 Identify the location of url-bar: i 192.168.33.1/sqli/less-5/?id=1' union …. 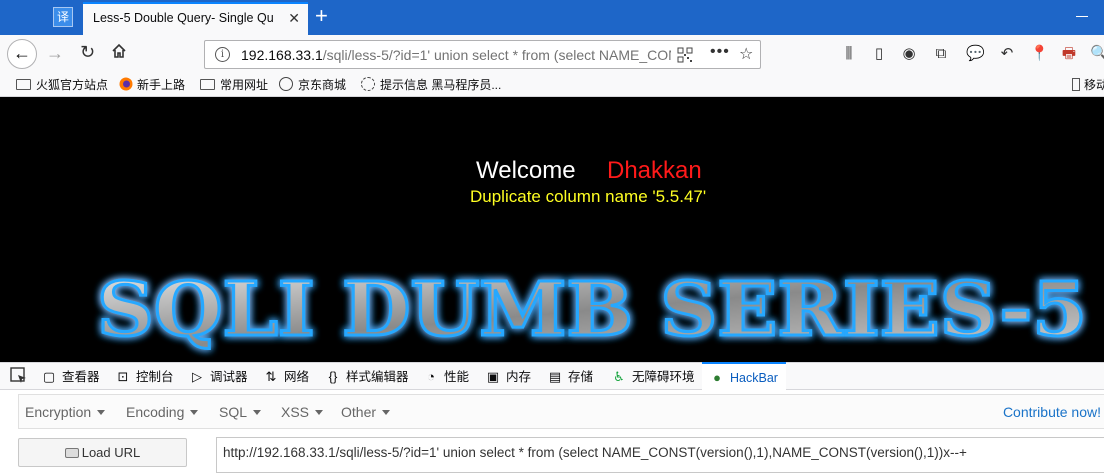
(482, 54).